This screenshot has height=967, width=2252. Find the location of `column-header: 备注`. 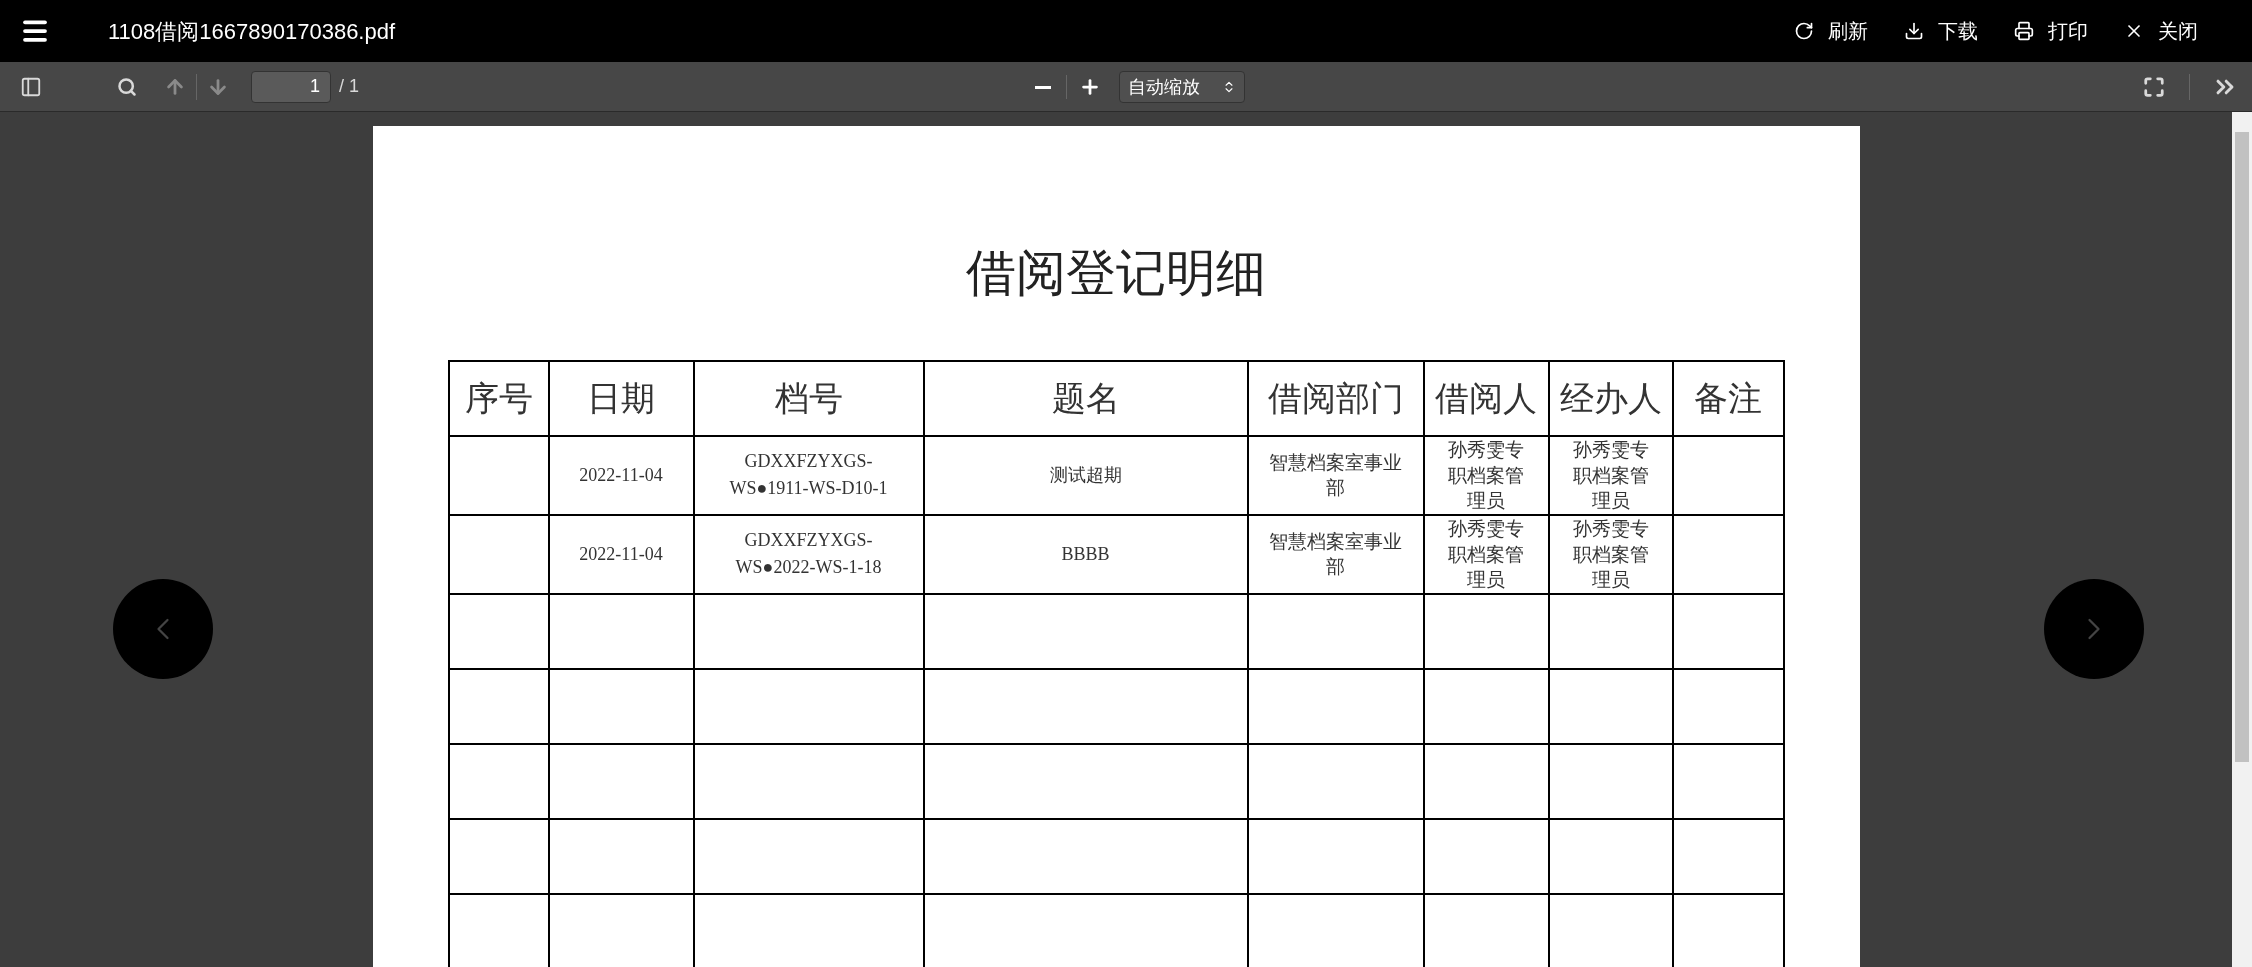

column-header: 备注 is located at coordinates (1728, 398).